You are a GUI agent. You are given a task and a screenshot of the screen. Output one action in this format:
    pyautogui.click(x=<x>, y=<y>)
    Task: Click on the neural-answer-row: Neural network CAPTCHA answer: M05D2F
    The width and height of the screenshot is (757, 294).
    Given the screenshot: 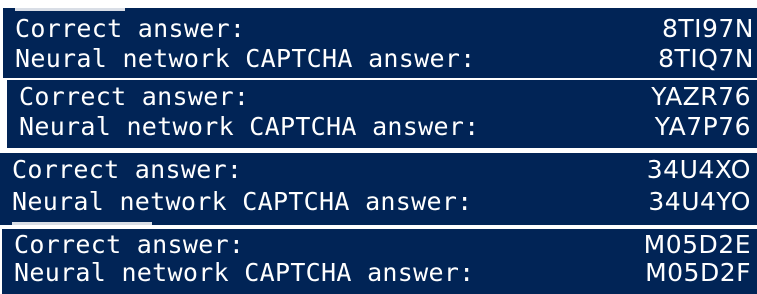 What is the action you would take?
    pyautogui.click(x=379, y=273)
    